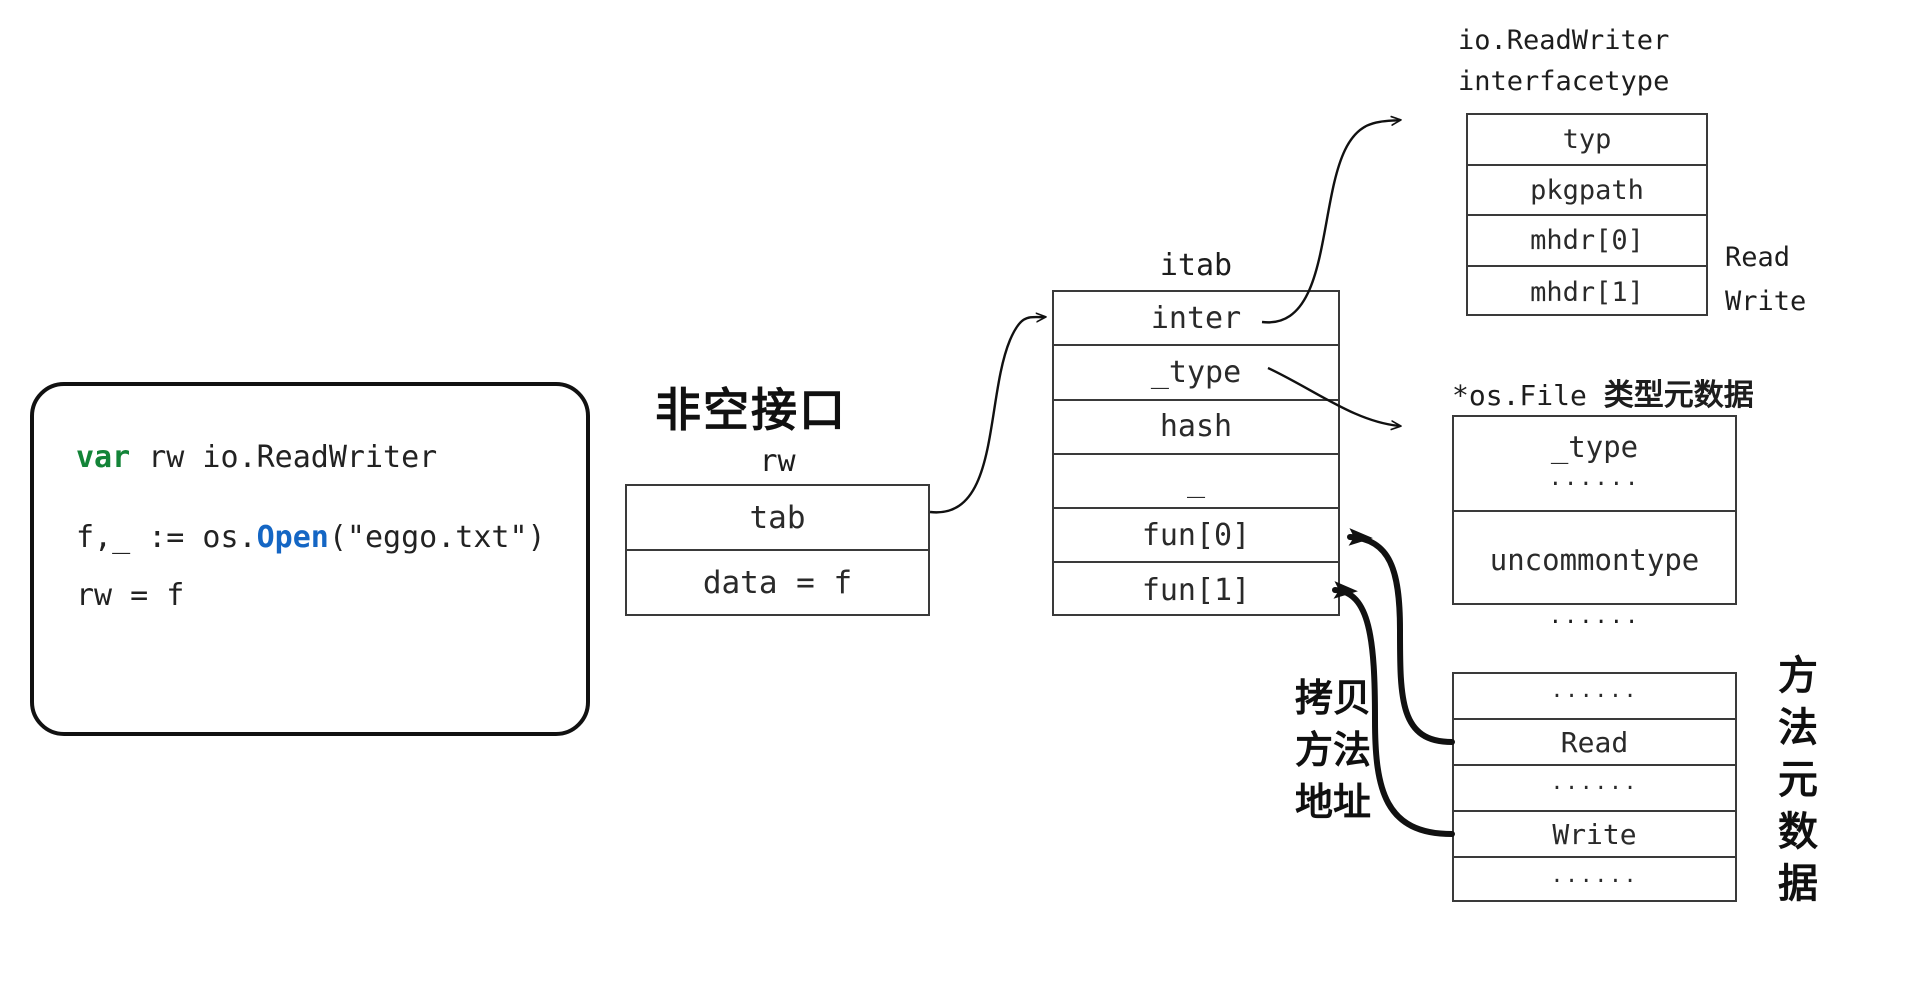 This screenshot has height=984, width=1915. I want to click on osfile-row-uncommontype-label: uncommontype, so click(1594, 559).